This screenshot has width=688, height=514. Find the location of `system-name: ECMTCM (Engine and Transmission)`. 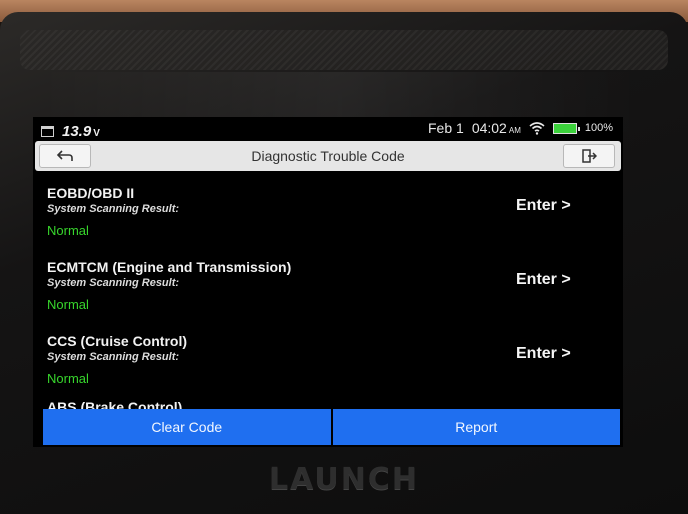

system-name: ECMTCM (Engine and Transmission) is located at coordinates (169, 267).